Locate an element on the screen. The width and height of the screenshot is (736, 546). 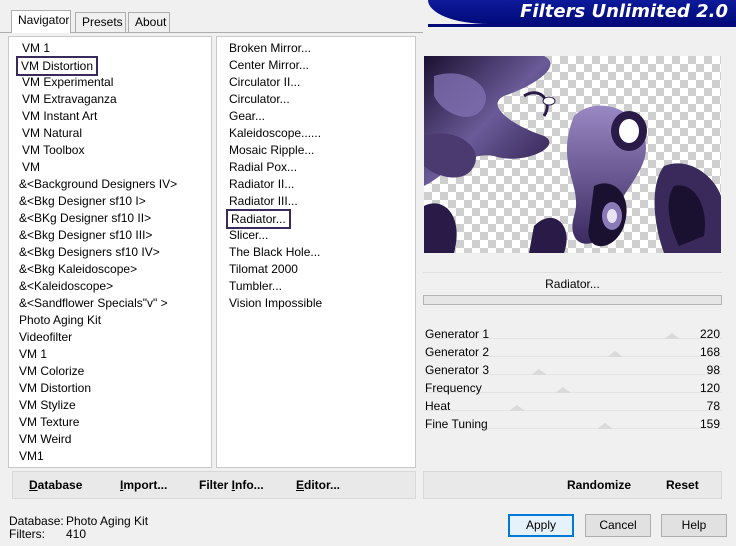
param-slider-track is located at coordinates (573, 410).